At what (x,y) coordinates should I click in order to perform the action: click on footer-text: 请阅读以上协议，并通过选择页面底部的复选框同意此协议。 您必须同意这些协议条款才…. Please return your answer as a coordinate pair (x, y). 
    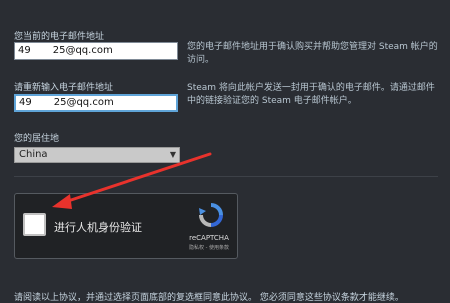
    Looking at the image, I should click on (209, 298).